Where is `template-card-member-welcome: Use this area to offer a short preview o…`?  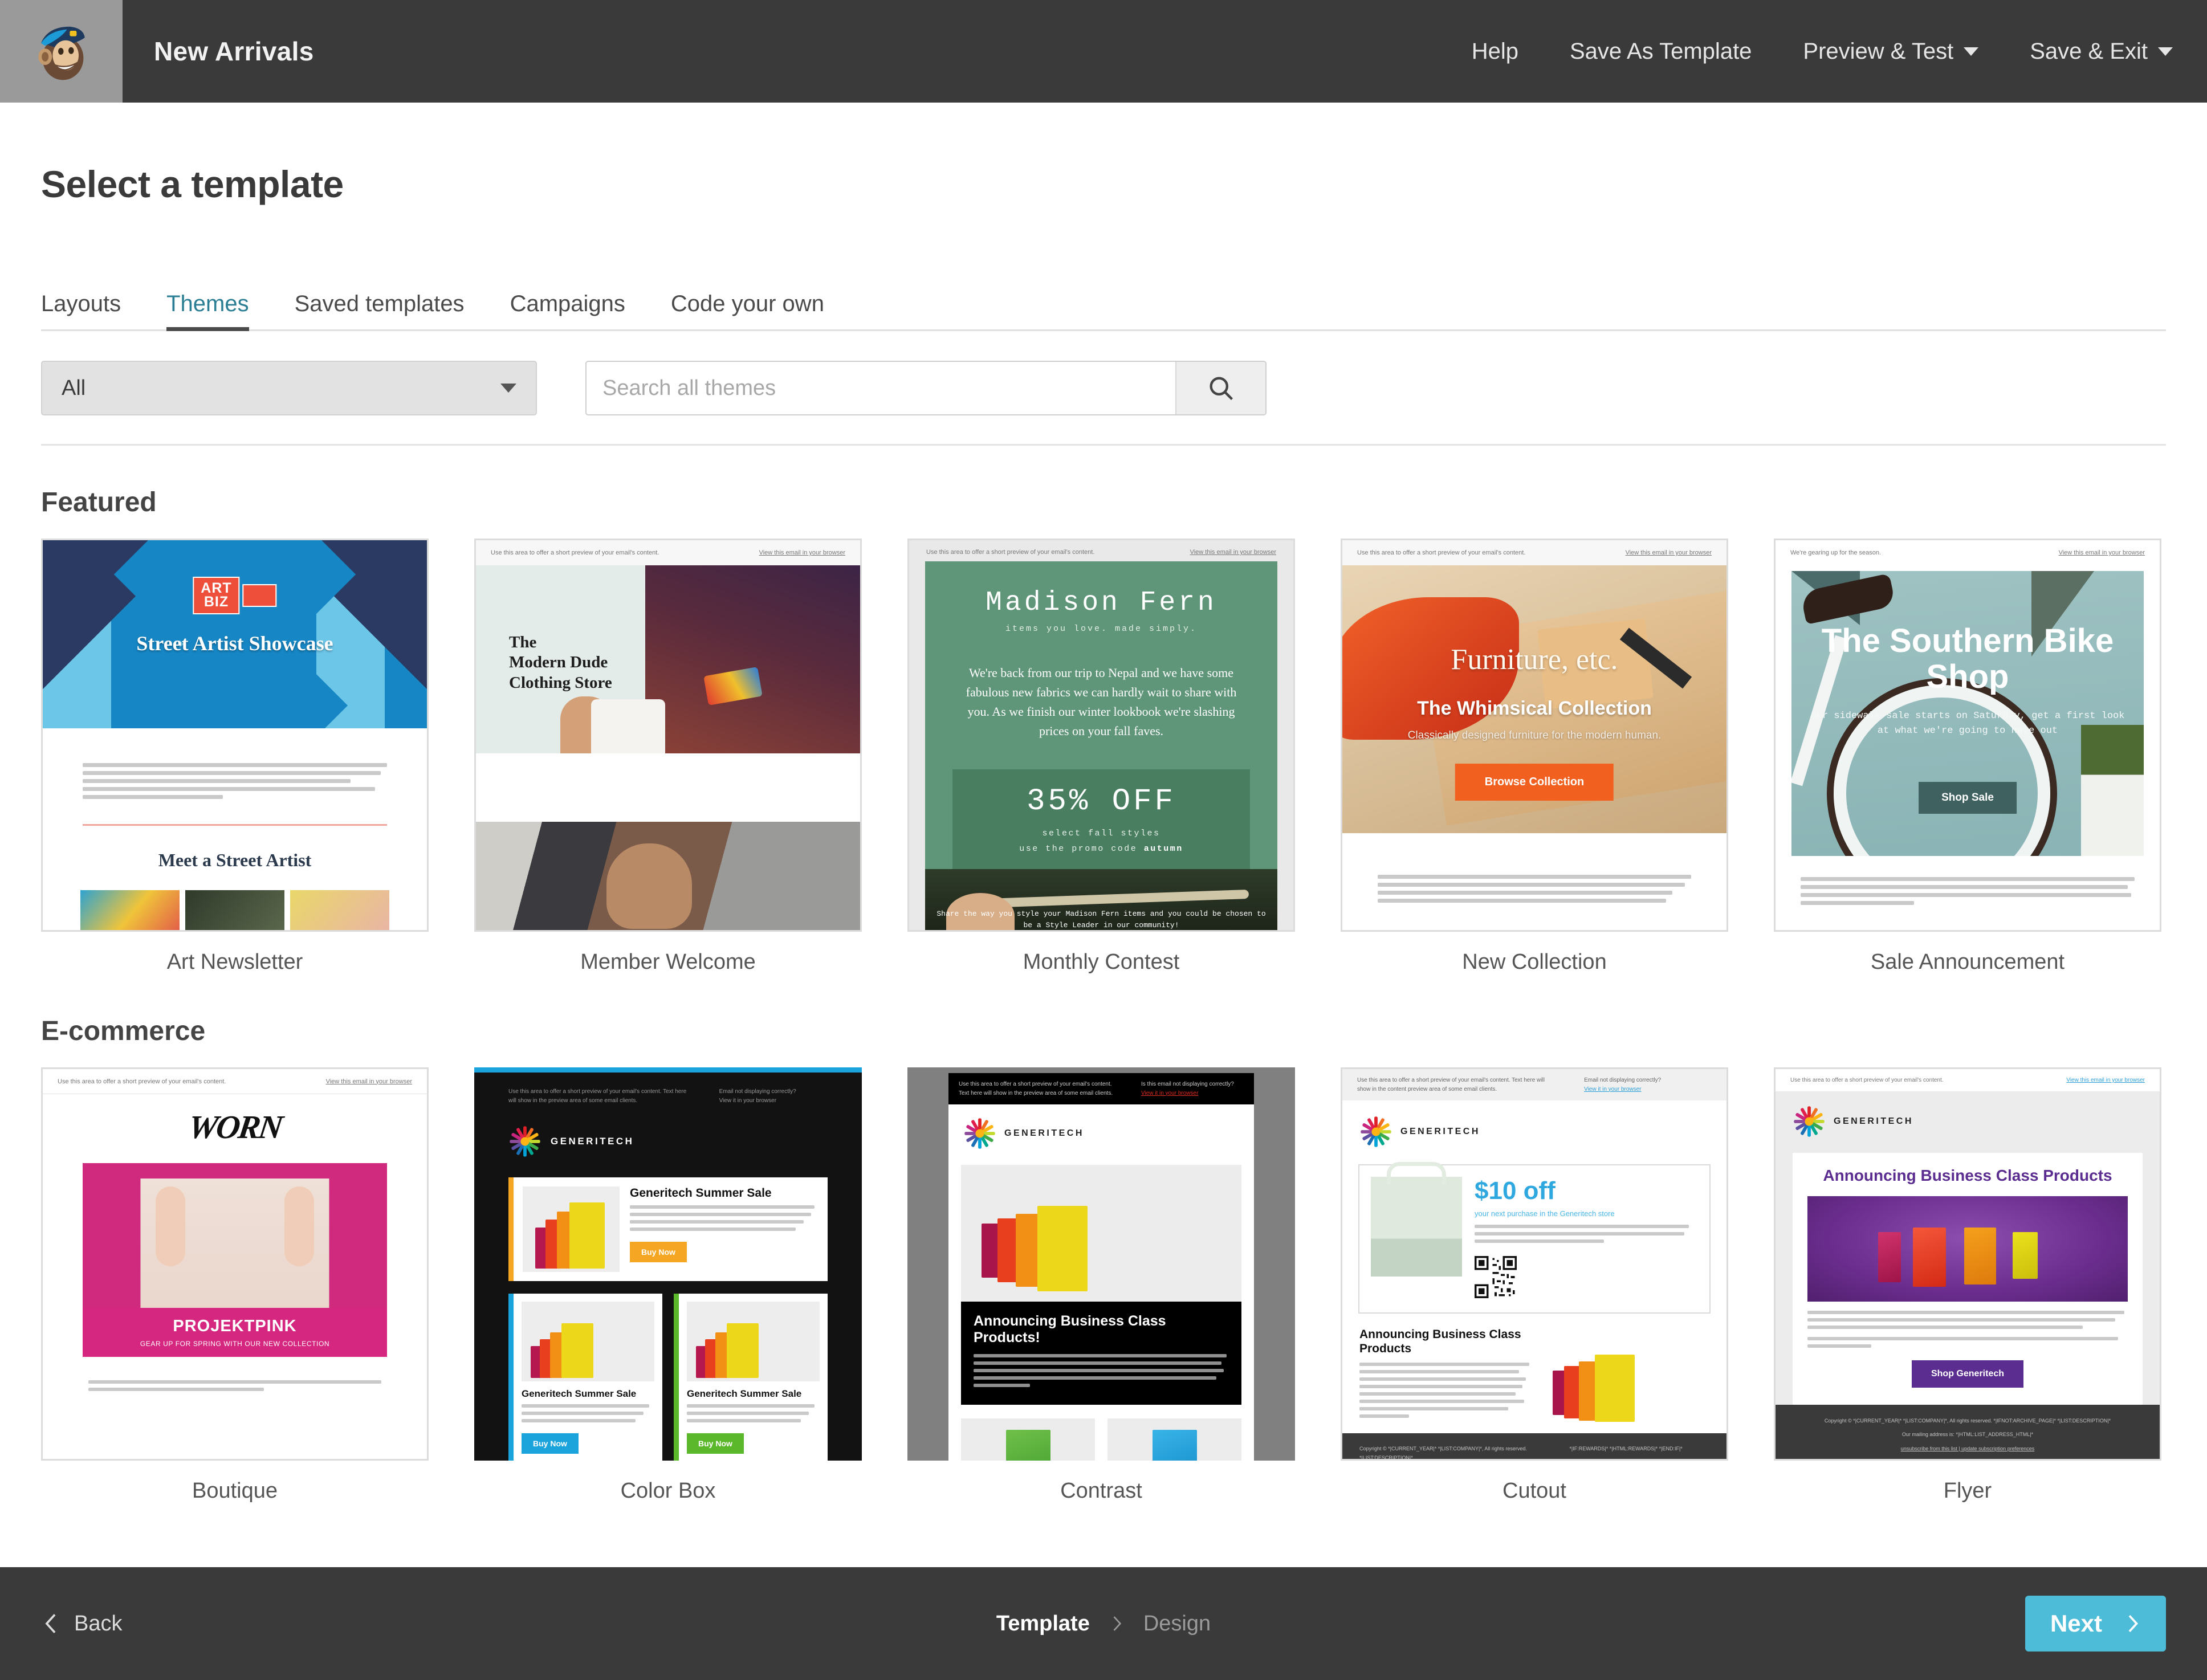 template-card-member-welcome: Use this area to offer a short preview o… is located at coordinates (668, 756).